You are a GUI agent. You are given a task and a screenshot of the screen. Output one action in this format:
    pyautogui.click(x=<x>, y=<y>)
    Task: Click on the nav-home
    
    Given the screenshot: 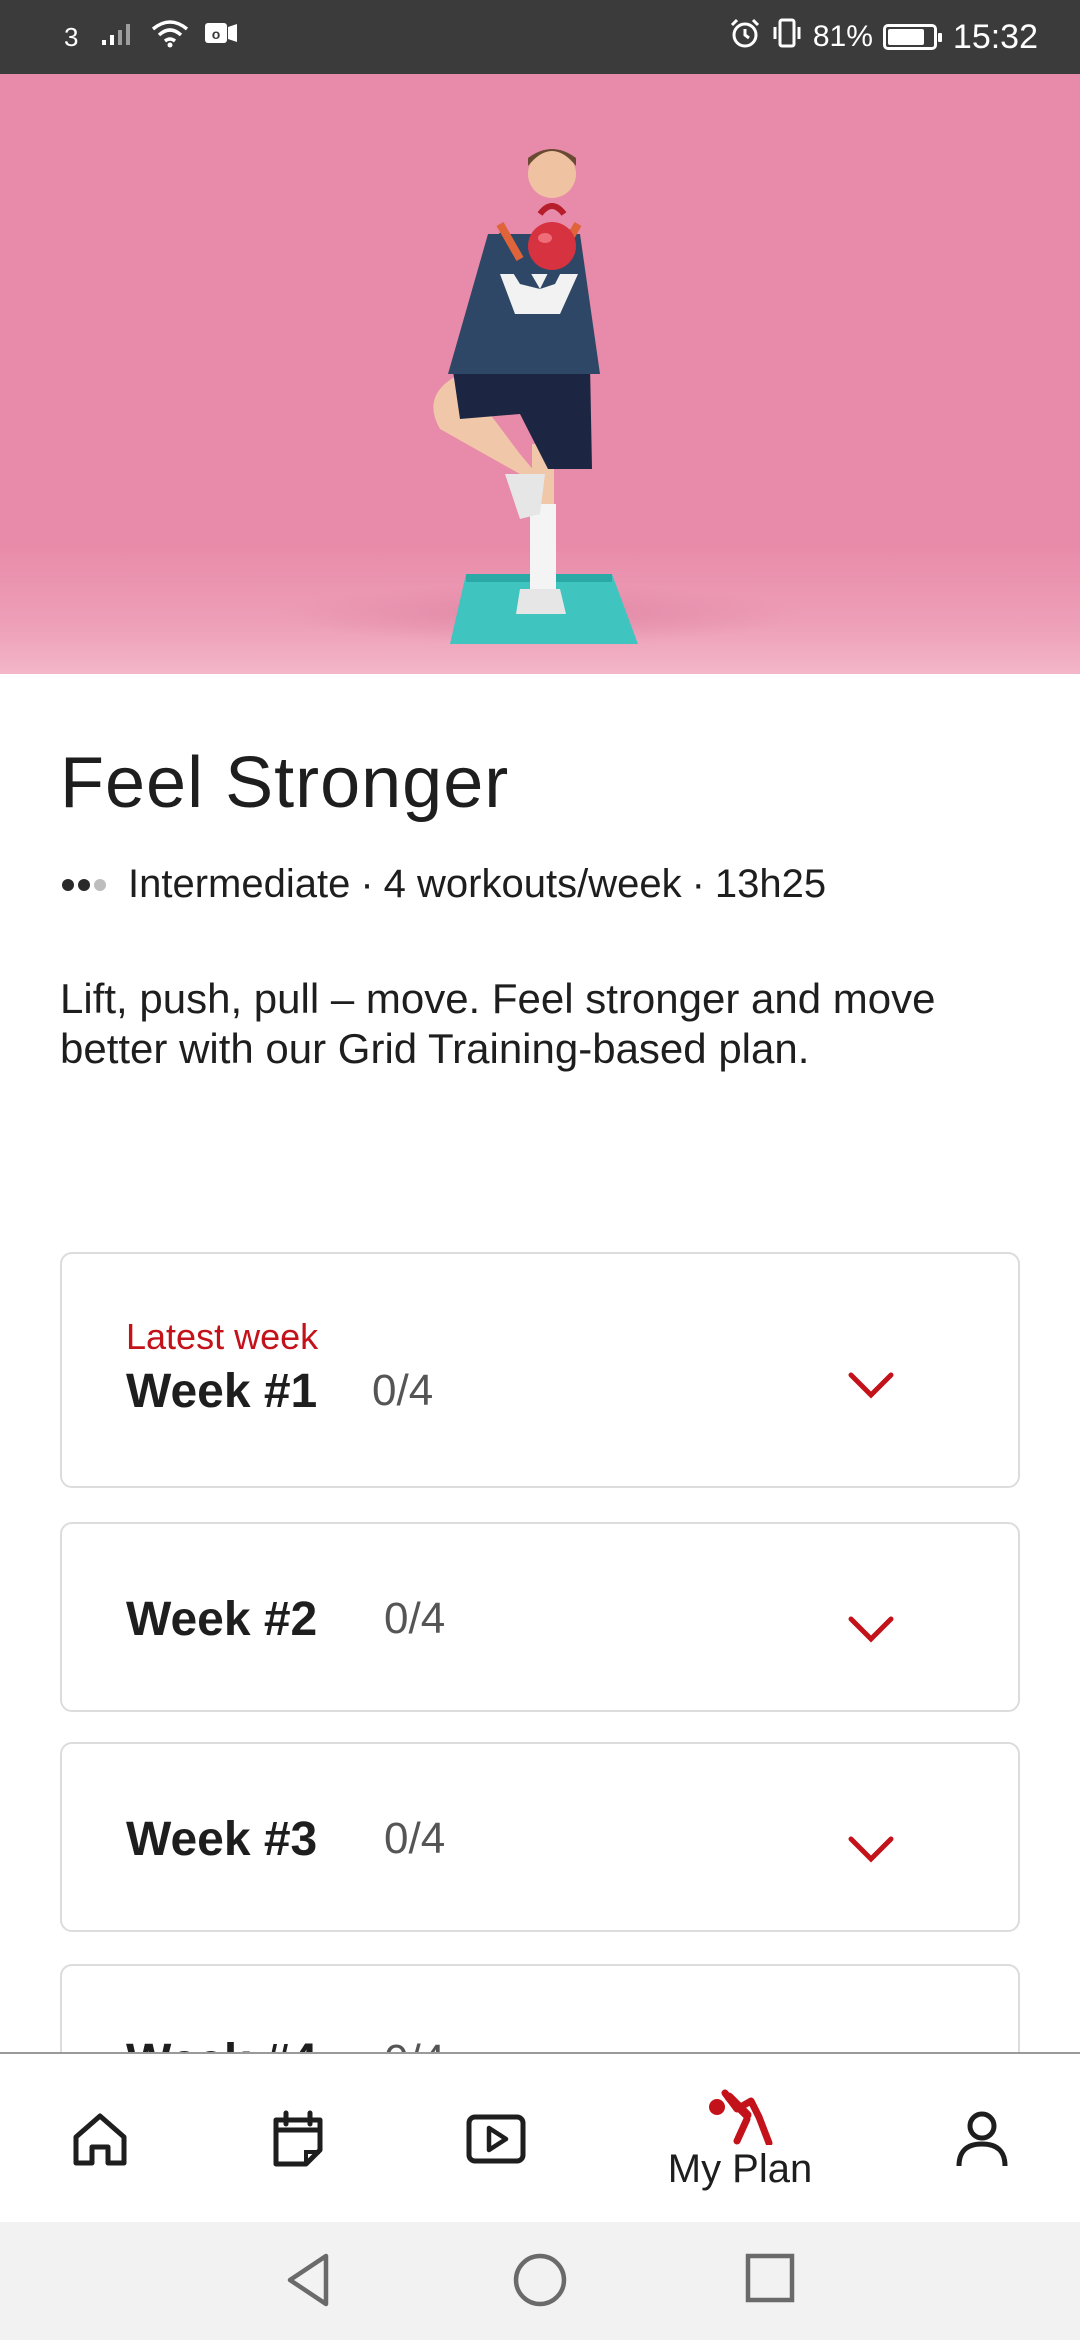 What is the action you would take?
    pyautogui.click(x=100, y=2139)
    